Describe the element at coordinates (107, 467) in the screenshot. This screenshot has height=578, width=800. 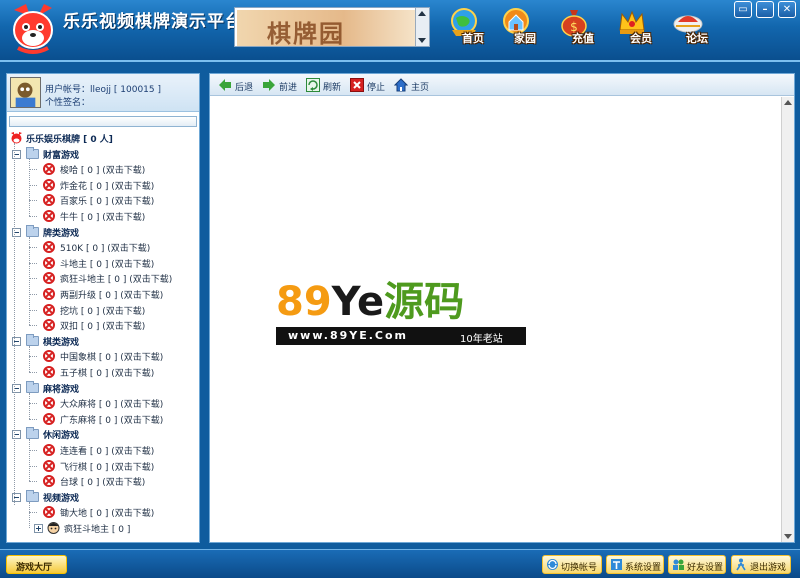
I see `tree-game-label: 飞行棋 [ 0 ] (双击下载)` at that location.